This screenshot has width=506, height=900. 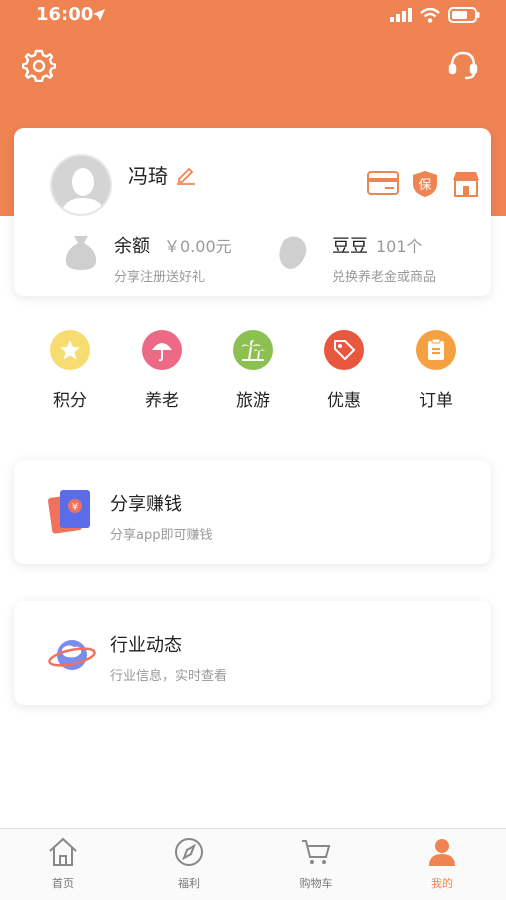 I want to click on wifi-icon, so click(x=430, y=15).